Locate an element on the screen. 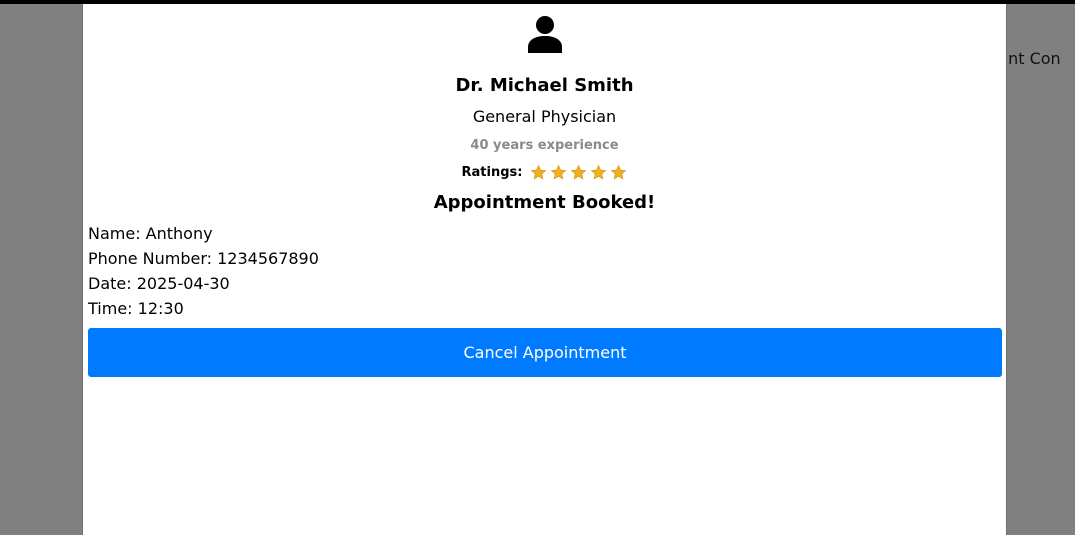  doctor-name: Dr. Michael Smith is located at coordinates (544, 85).